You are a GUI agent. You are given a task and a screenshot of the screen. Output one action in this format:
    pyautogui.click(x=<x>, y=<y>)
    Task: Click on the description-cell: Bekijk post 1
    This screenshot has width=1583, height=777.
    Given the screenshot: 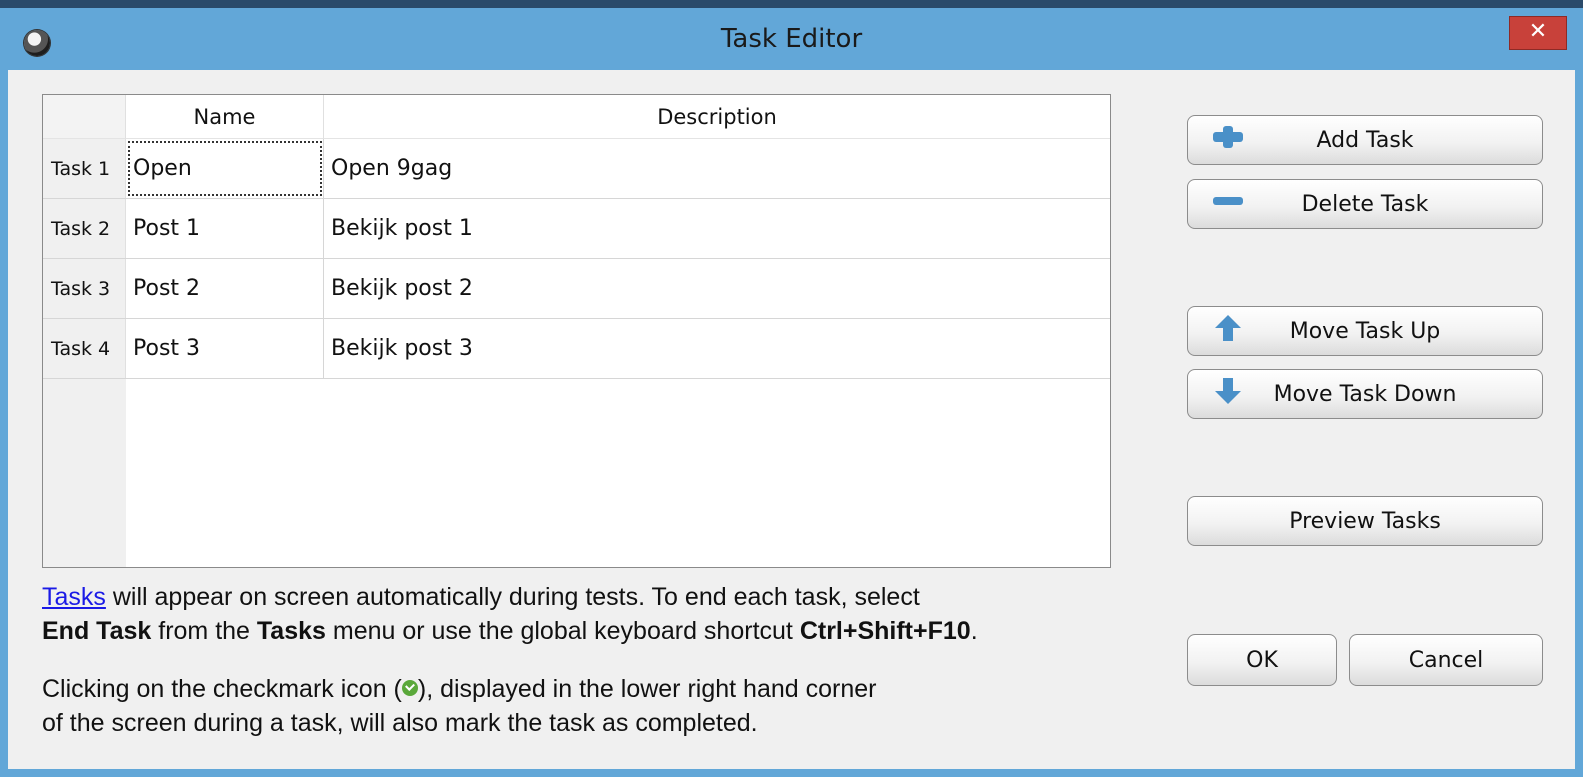 What is the action you would take?
    pyautogui.click(x=717, y=228)
    